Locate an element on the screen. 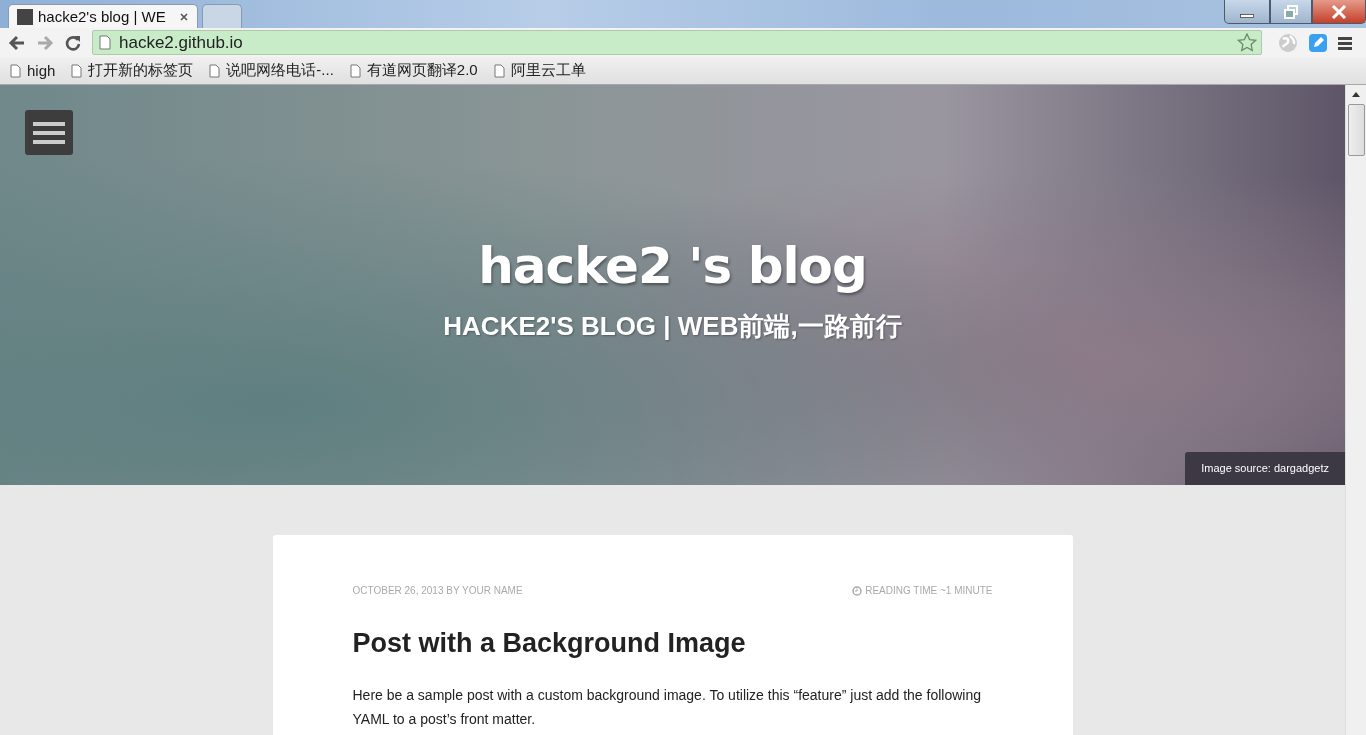 Image resolution: width=1366 pixels, height=735 pixels. favicon-icon is located at coordinates (25, 16).